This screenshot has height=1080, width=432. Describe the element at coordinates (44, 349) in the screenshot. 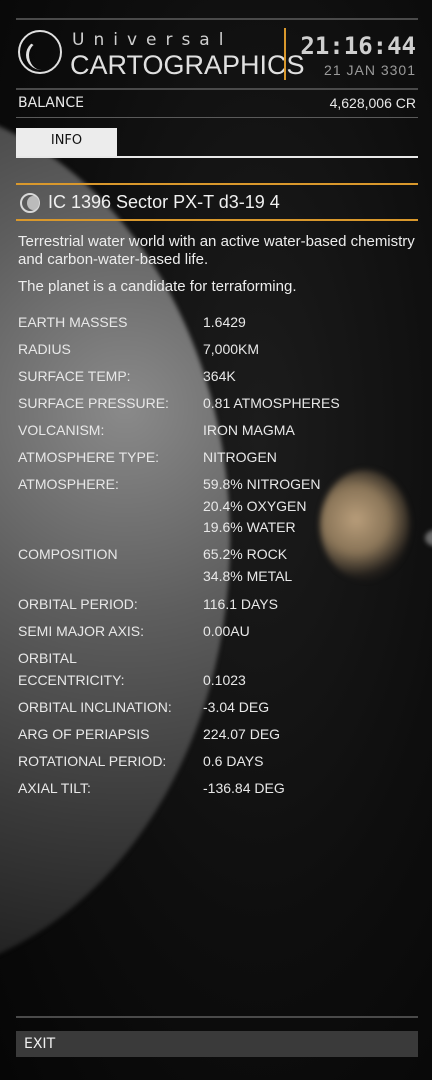

I see `property-label: RADIUS` at that location.